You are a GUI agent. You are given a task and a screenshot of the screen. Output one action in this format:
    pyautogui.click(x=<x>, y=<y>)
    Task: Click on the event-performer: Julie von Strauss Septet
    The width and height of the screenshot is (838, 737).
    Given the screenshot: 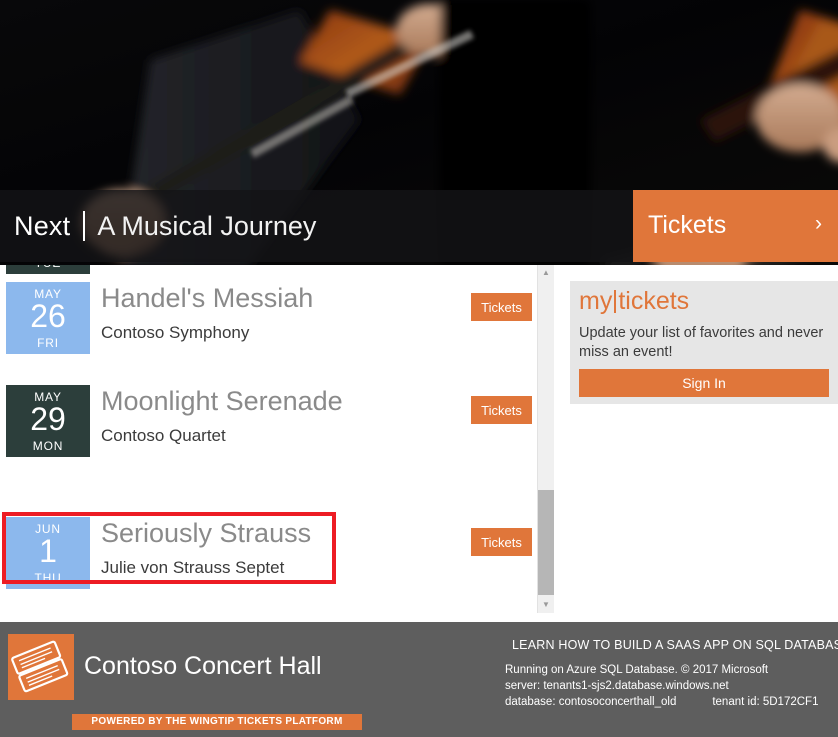 What is the action you would take?
    pyautogui.click(x=193, y=567)
    